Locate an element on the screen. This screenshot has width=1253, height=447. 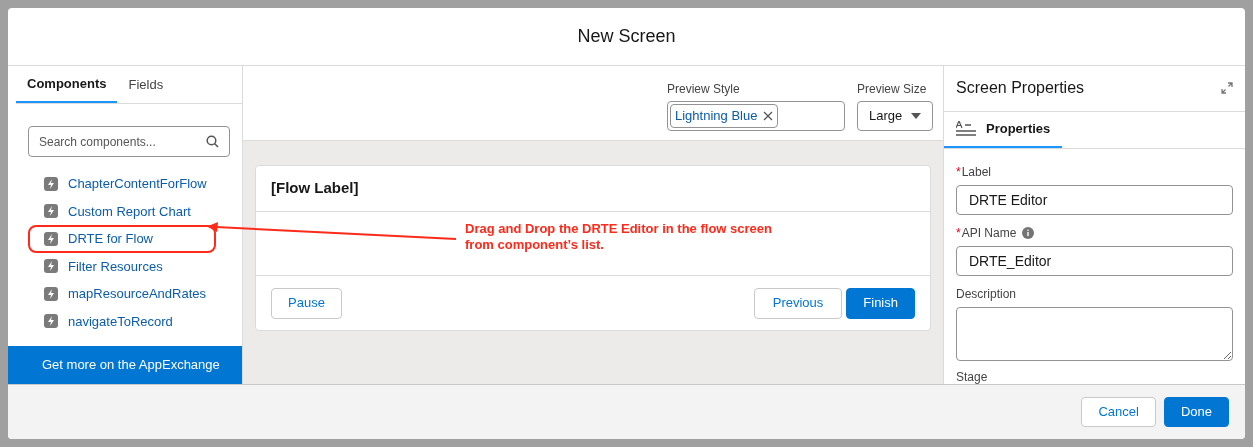
action-button: Previous is located at coordinates (798, 303).